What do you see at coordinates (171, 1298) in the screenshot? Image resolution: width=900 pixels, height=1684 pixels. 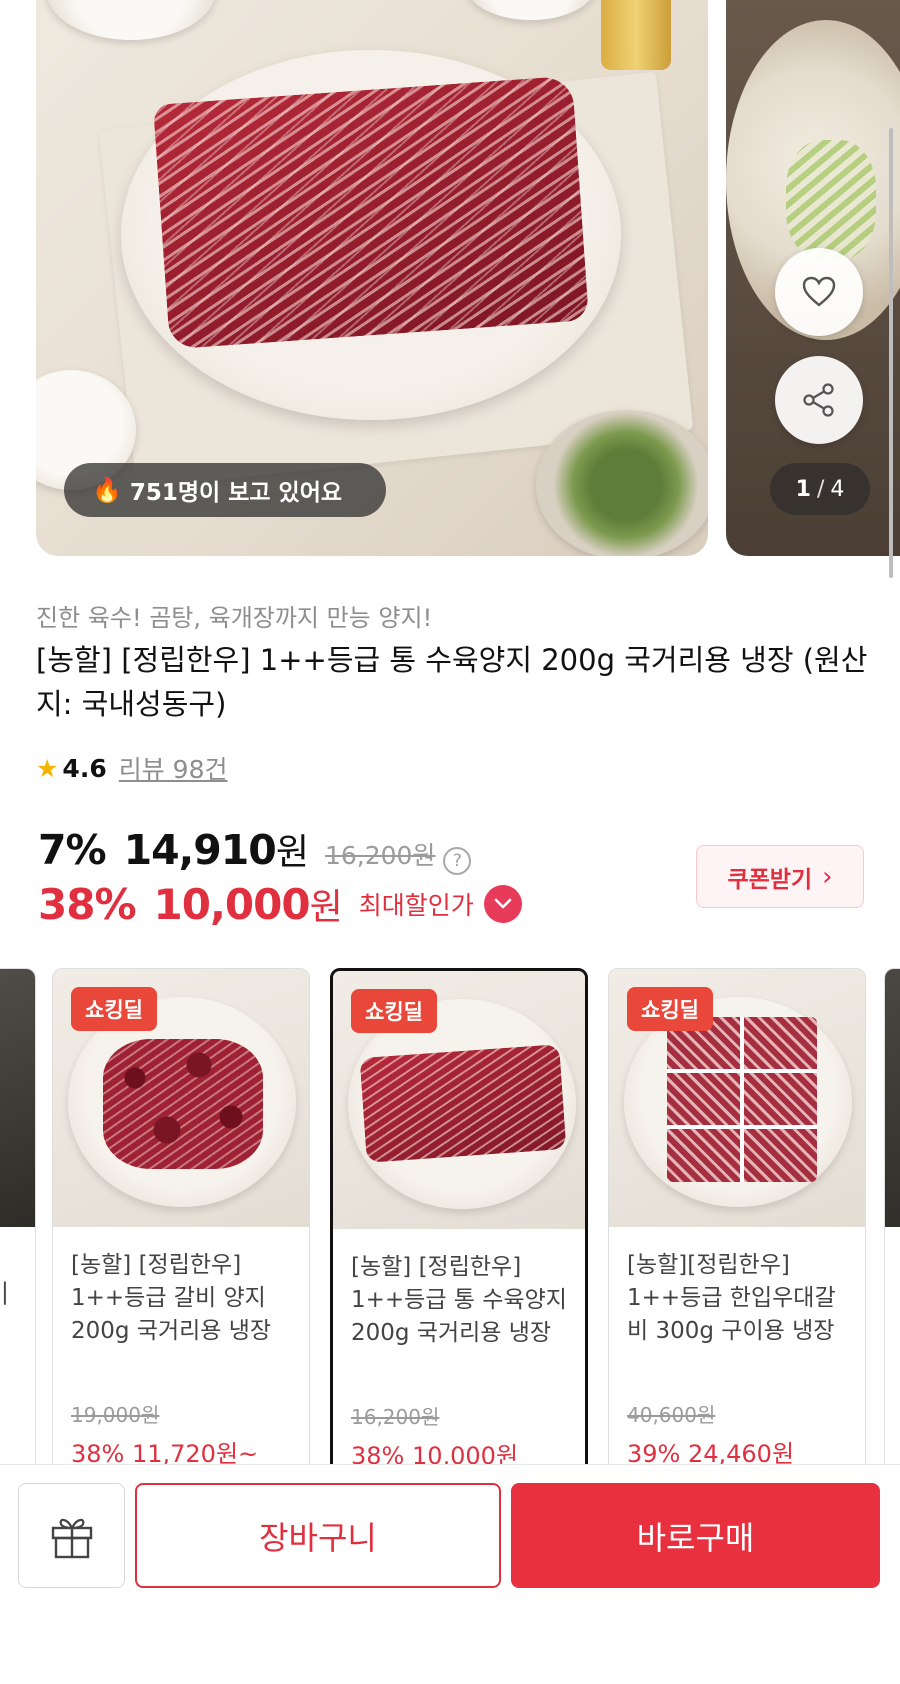 I see `option-card-name: [농할] [정립한우] 1++등급 갈비 양지 200g 국거리용 냉장` at bounding box center [171, 1298].